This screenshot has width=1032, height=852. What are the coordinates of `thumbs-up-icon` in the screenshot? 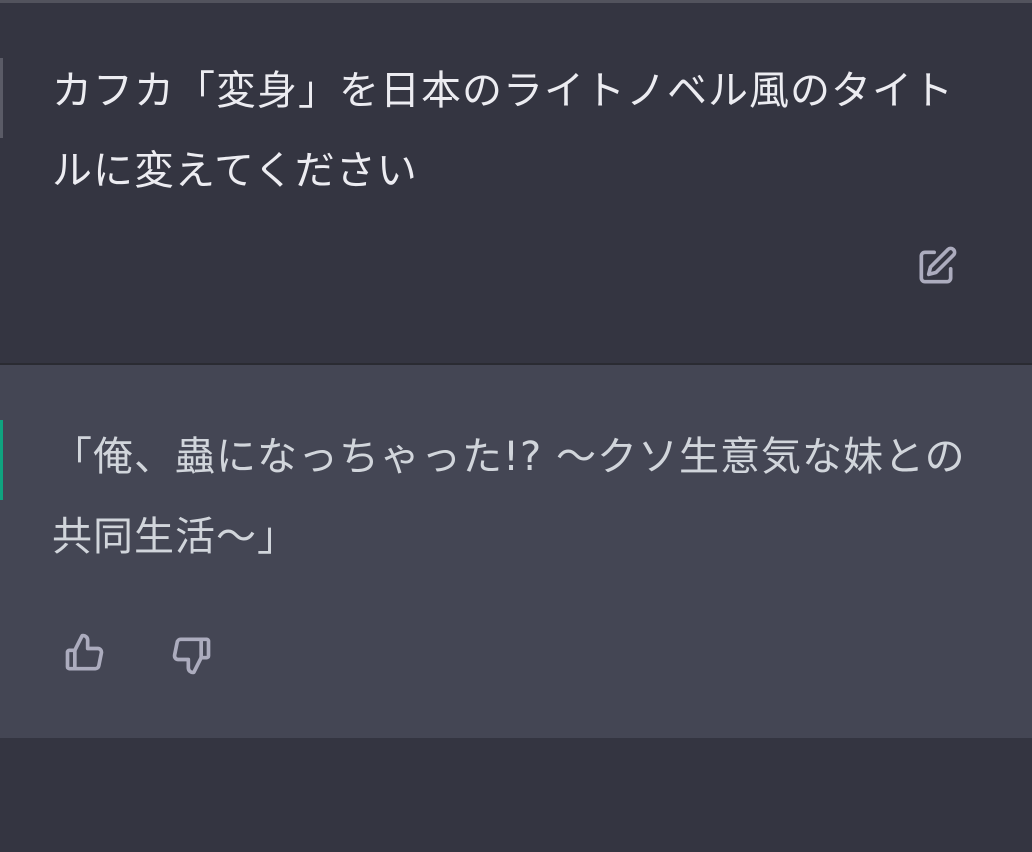 It's located at (84, 652).